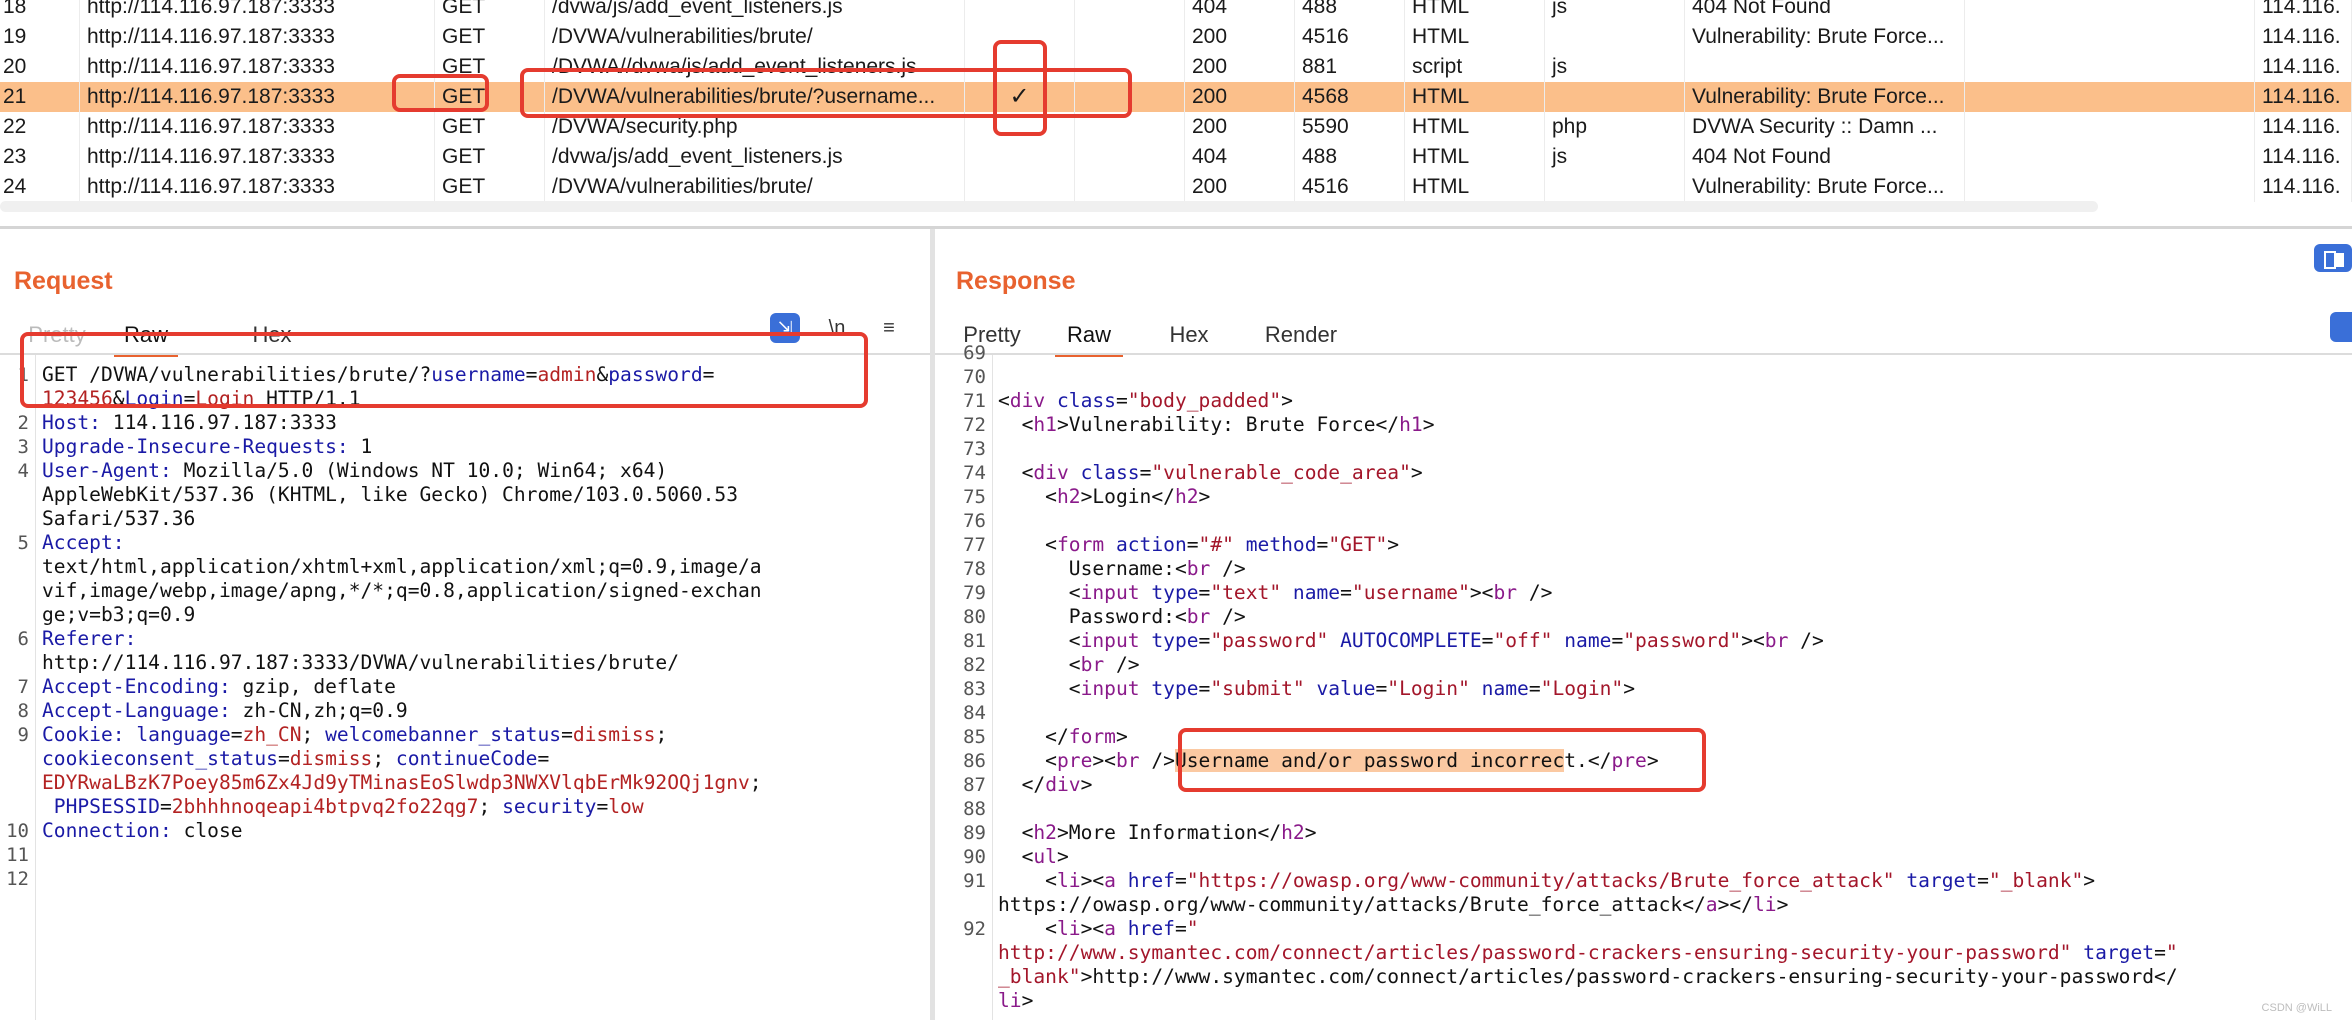  I want to click on code-token: >Vulnerability: Brute Force</, so click(1228, 424).